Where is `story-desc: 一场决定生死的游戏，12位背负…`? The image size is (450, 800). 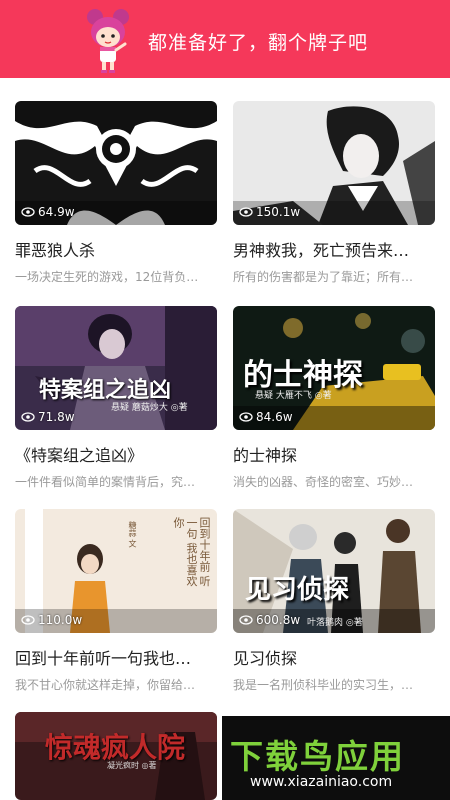
story-desc: 一场决定生死的游戏，12位背负… is located at coordinates (107, 277).